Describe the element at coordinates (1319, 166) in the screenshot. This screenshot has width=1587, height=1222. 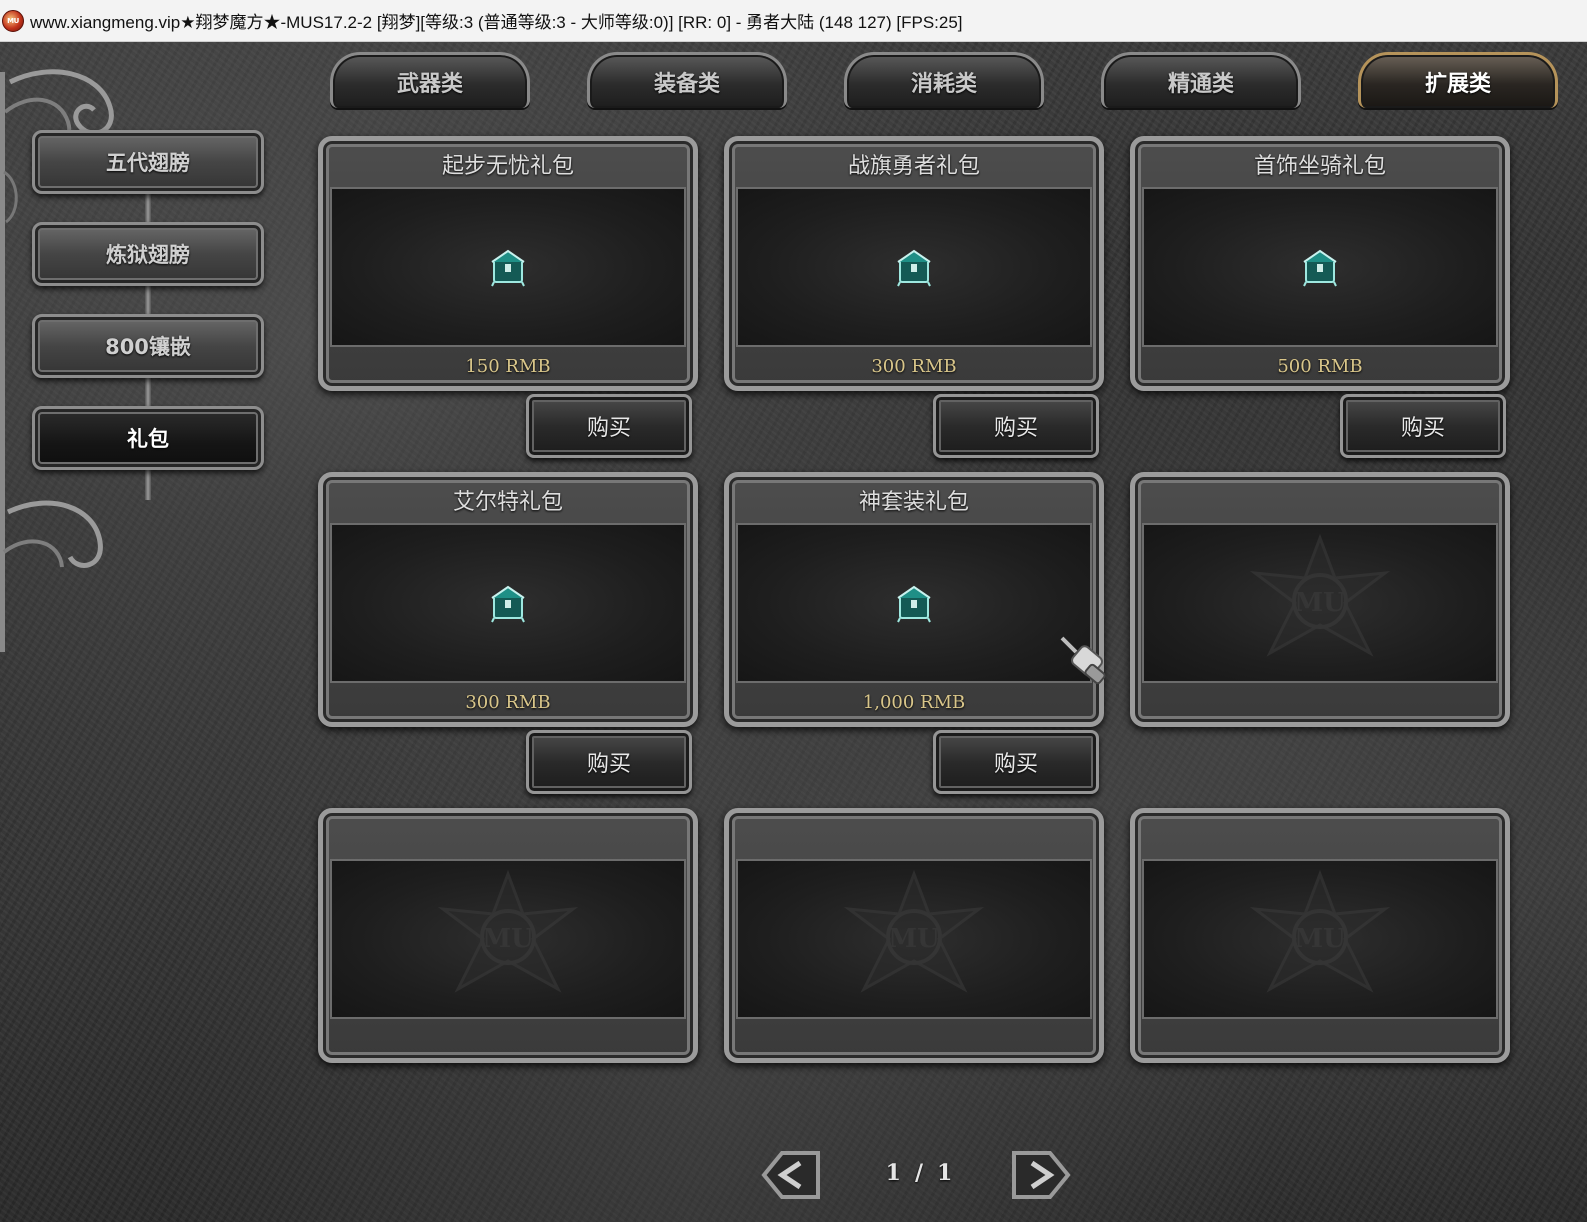
I see `item-title: 首饰坐骑礼包` at that location.